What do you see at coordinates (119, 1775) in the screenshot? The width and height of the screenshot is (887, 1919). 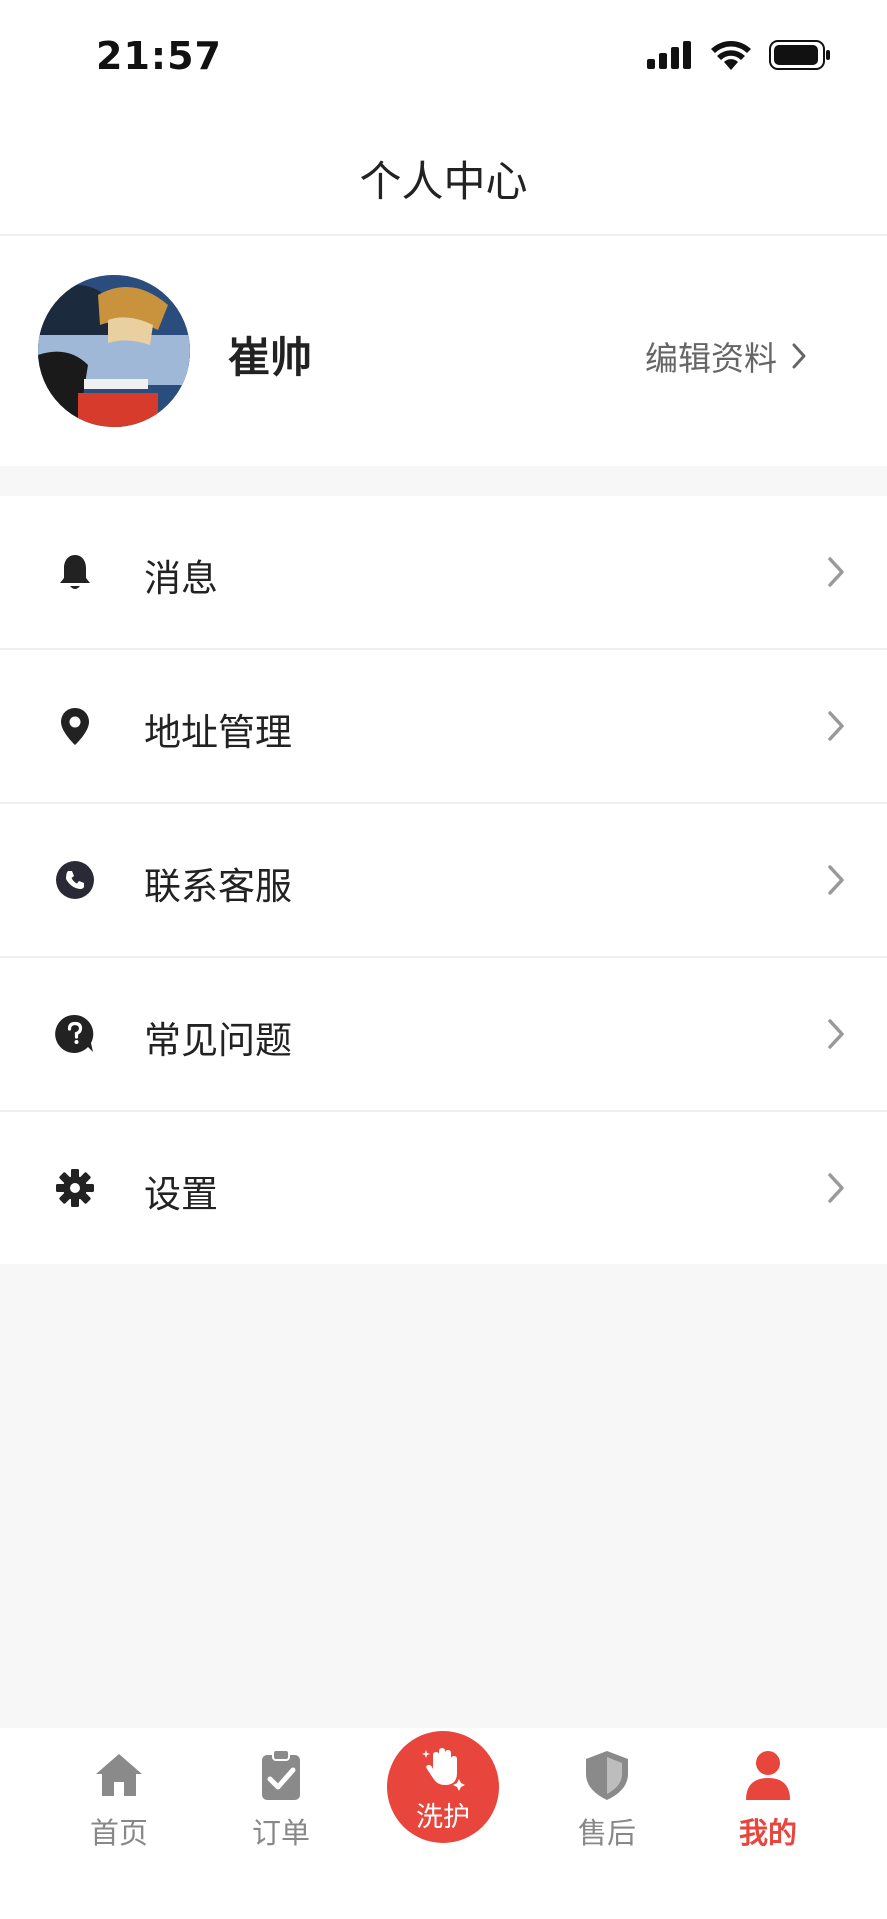 I see `home-icon` at bounding box center [119, 1775].